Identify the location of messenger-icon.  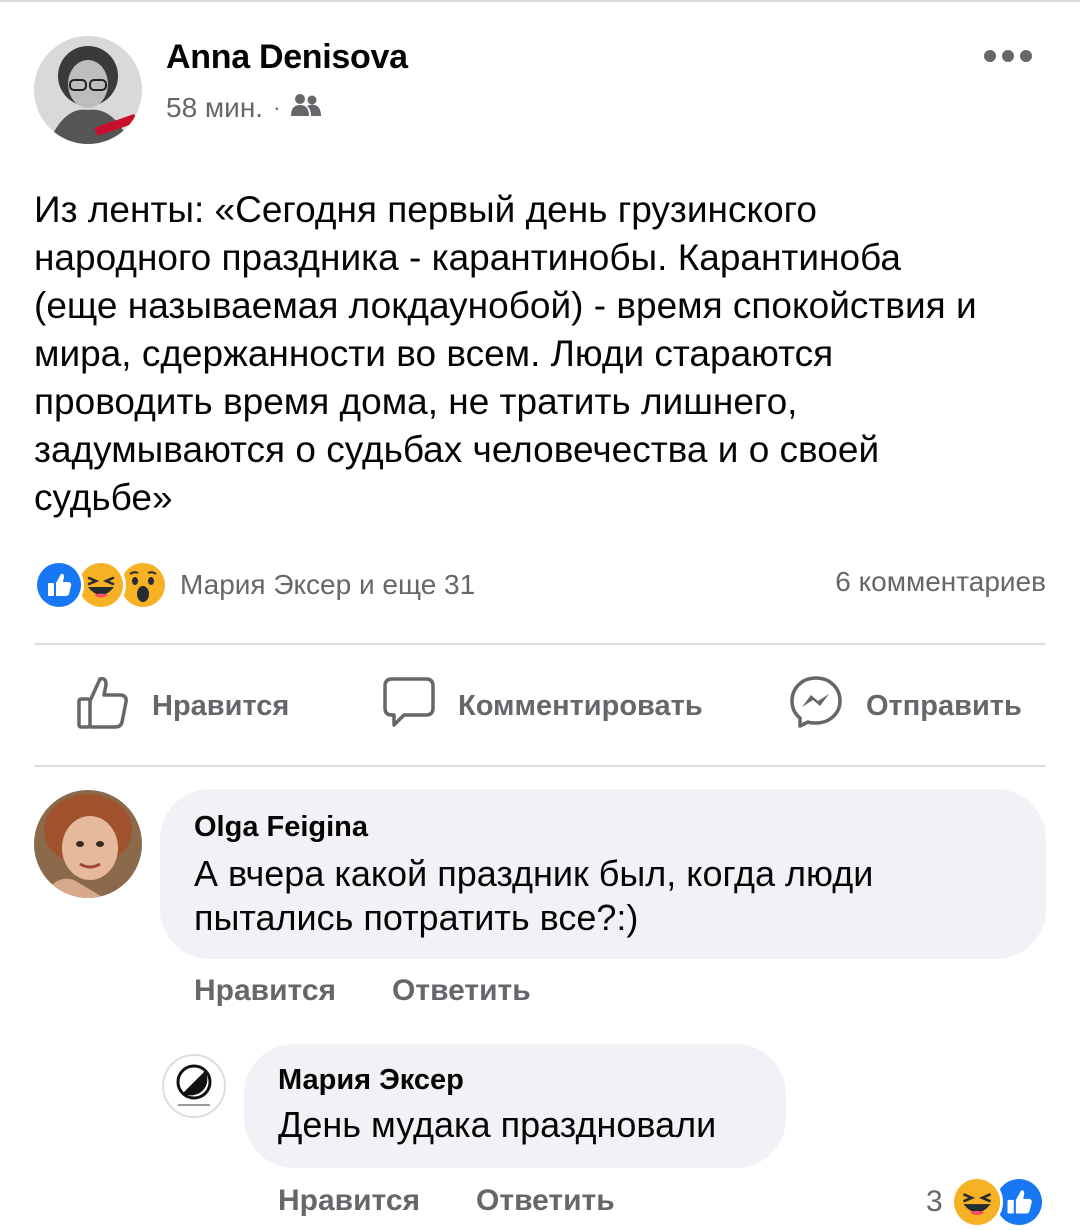
(816, 706).